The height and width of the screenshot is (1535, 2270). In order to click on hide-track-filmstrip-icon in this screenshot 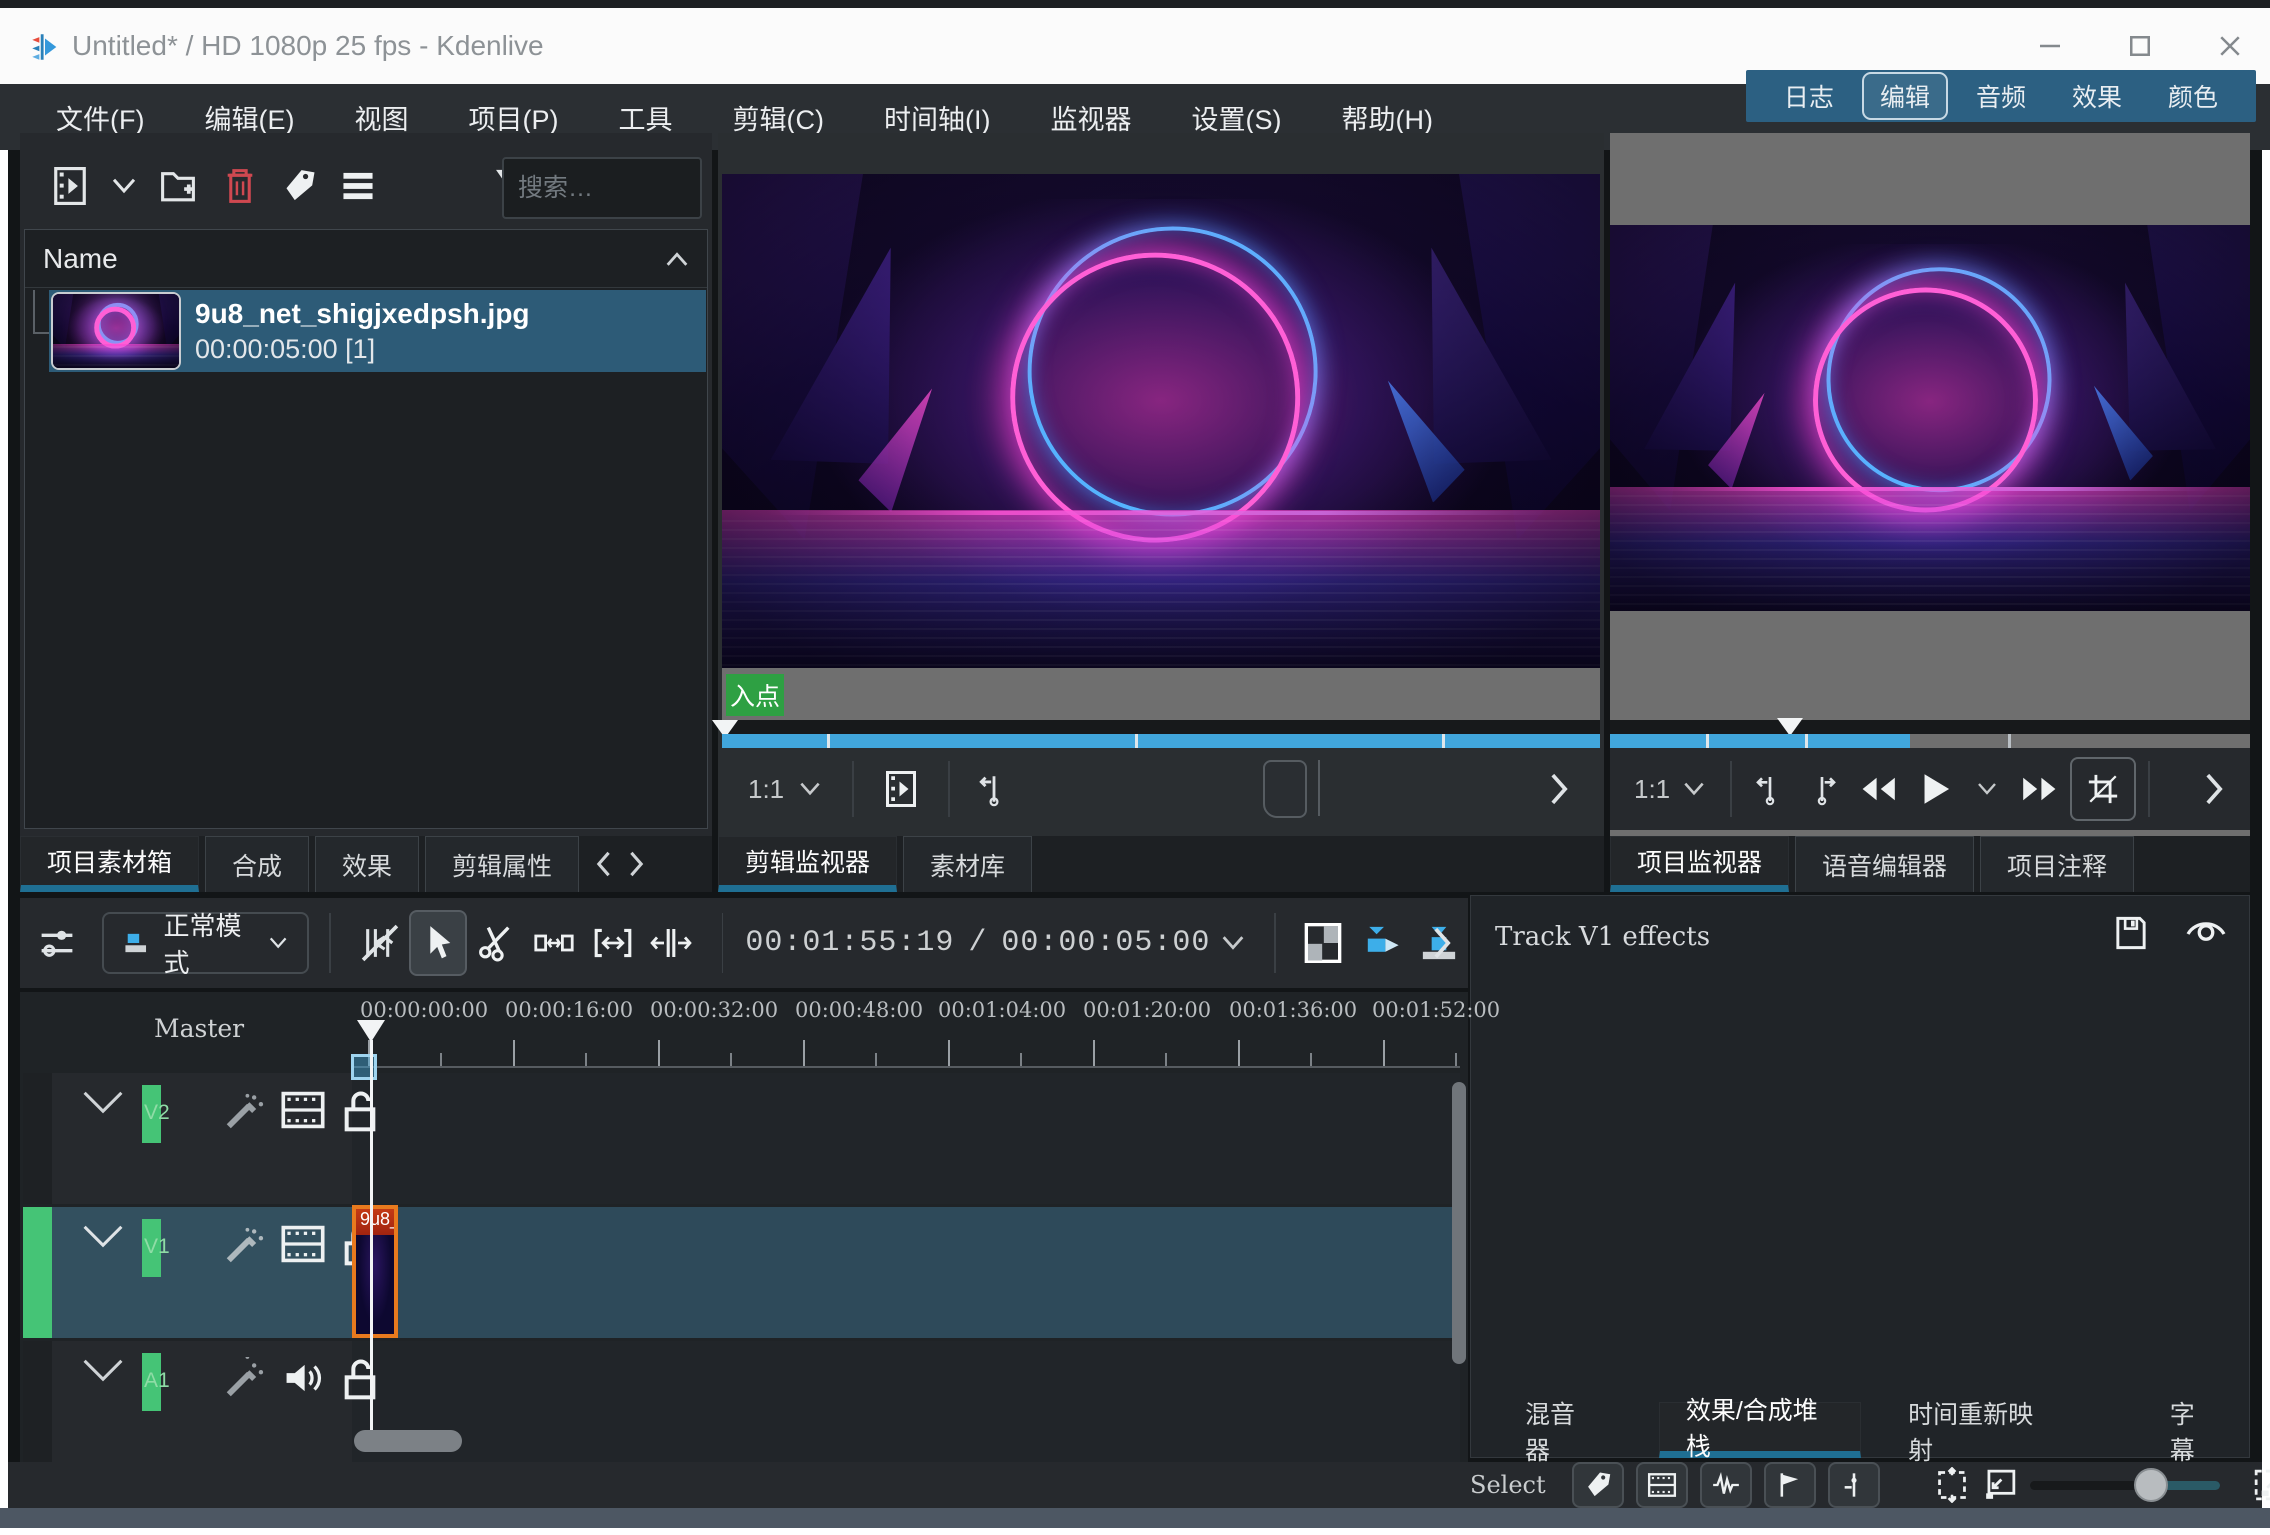, I will do `click(303, 1244)`.